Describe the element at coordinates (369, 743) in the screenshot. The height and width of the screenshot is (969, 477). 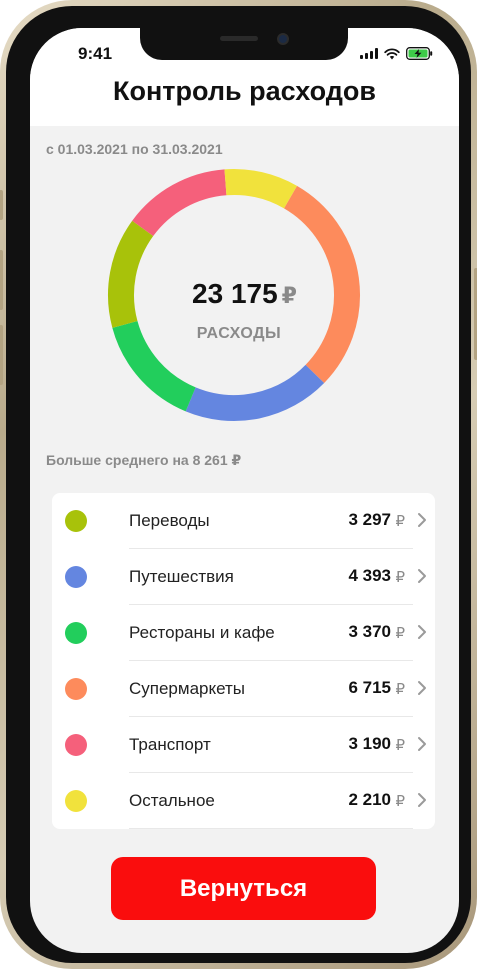
I see `category-amount: 3 190` at that location.